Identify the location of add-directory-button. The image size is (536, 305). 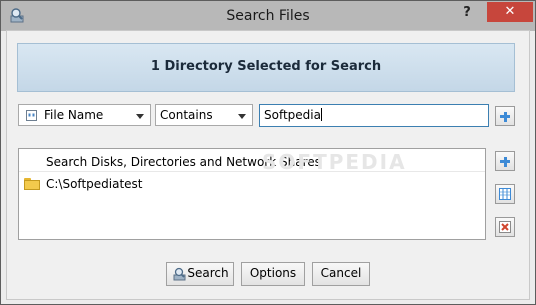
(505, 161).